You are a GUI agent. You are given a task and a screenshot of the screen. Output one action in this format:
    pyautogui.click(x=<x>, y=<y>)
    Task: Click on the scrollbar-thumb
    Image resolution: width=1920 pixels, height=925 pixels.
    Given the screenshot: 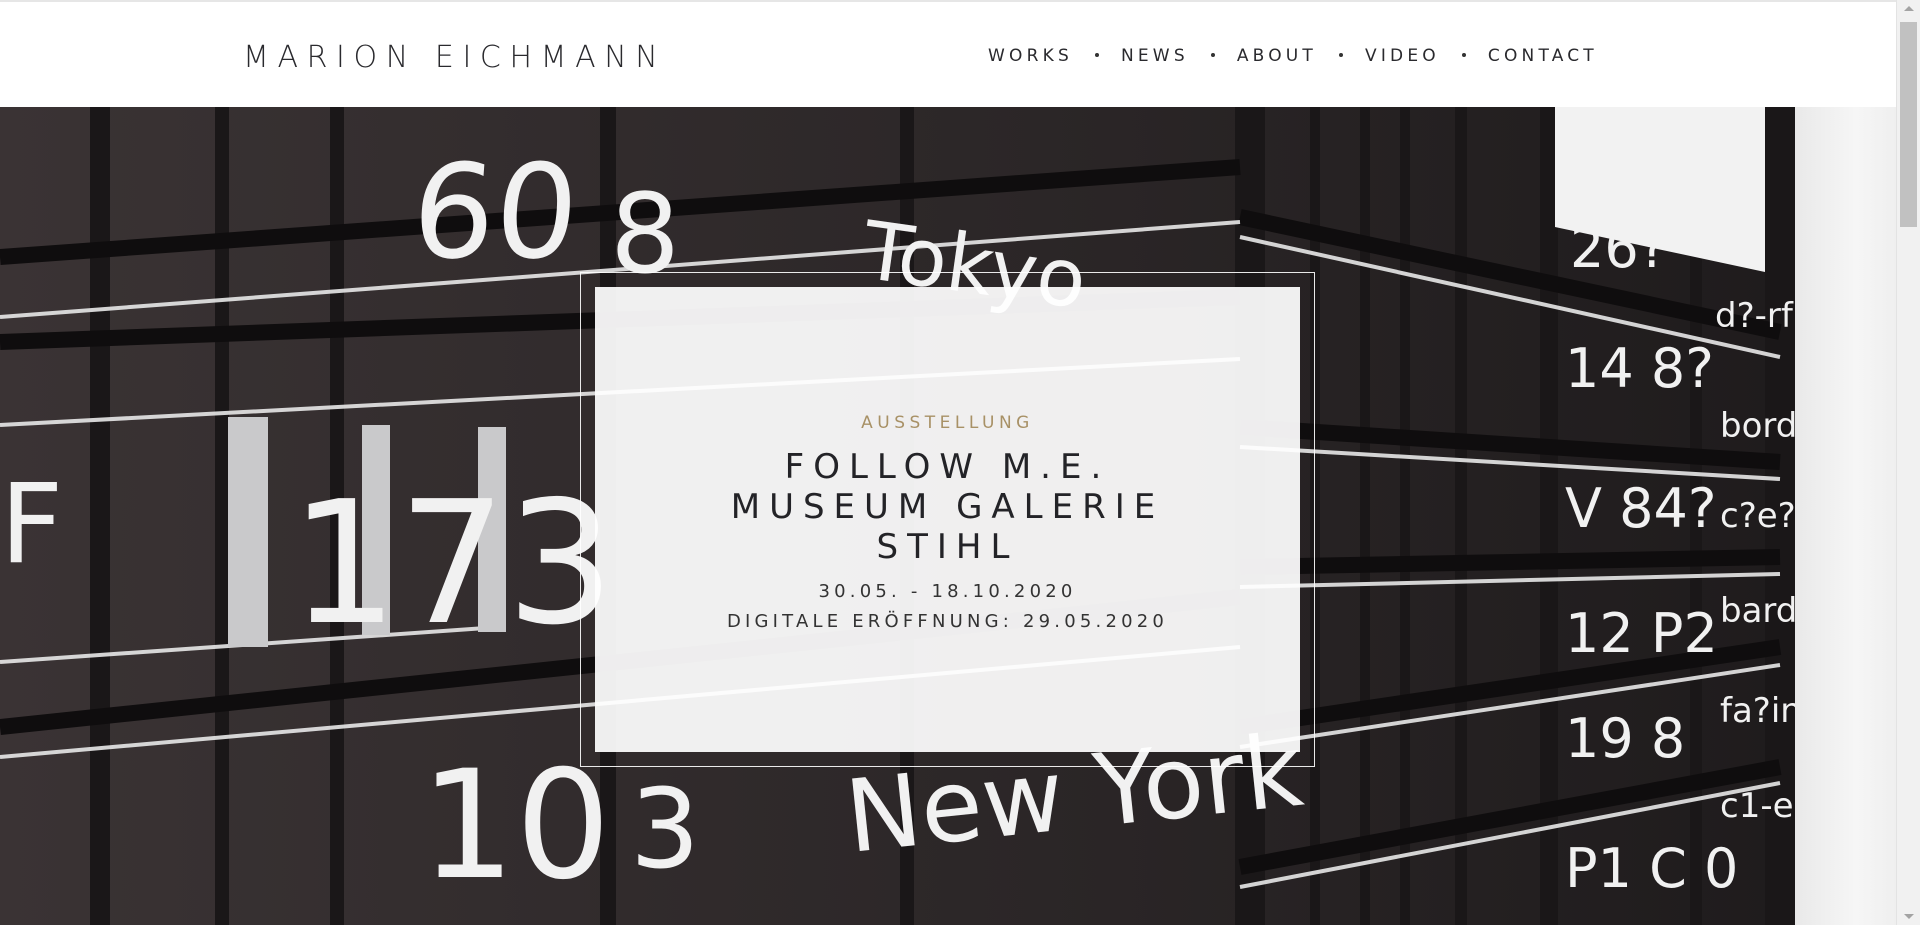 What is the action you would take?
    pyautogui.click(x=1908, y=124)
    